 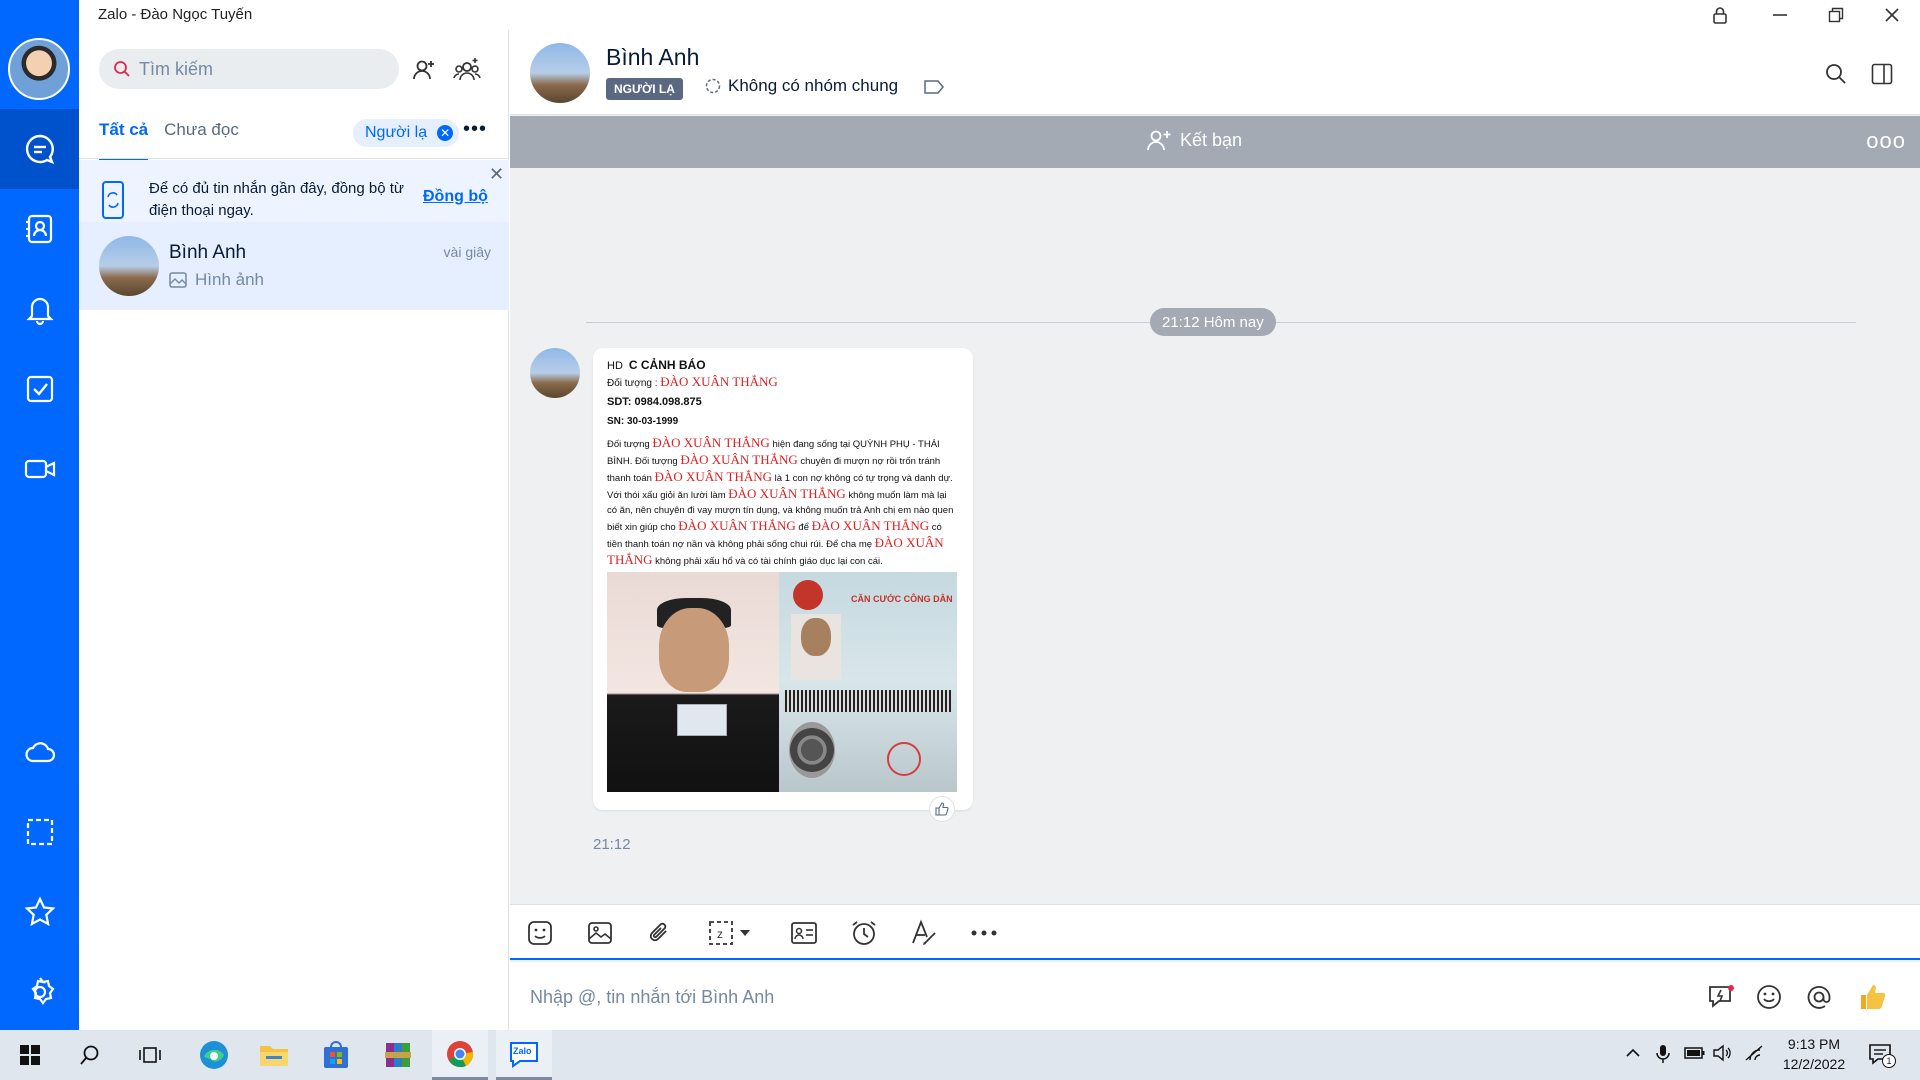 I want to click on tag-icon, so click(x=934, y=87).